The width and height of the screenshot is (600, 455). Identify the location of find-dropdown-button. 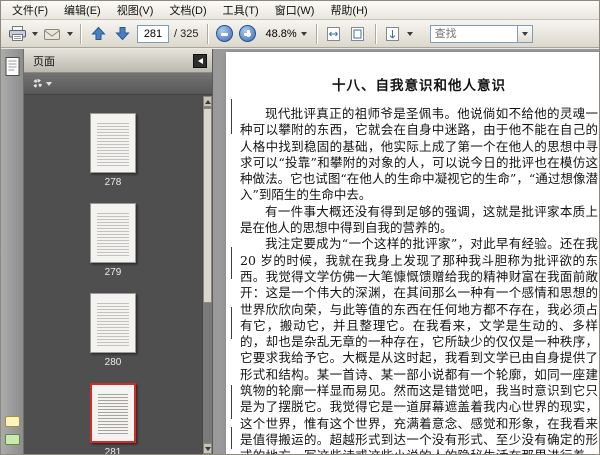
(525, 33).